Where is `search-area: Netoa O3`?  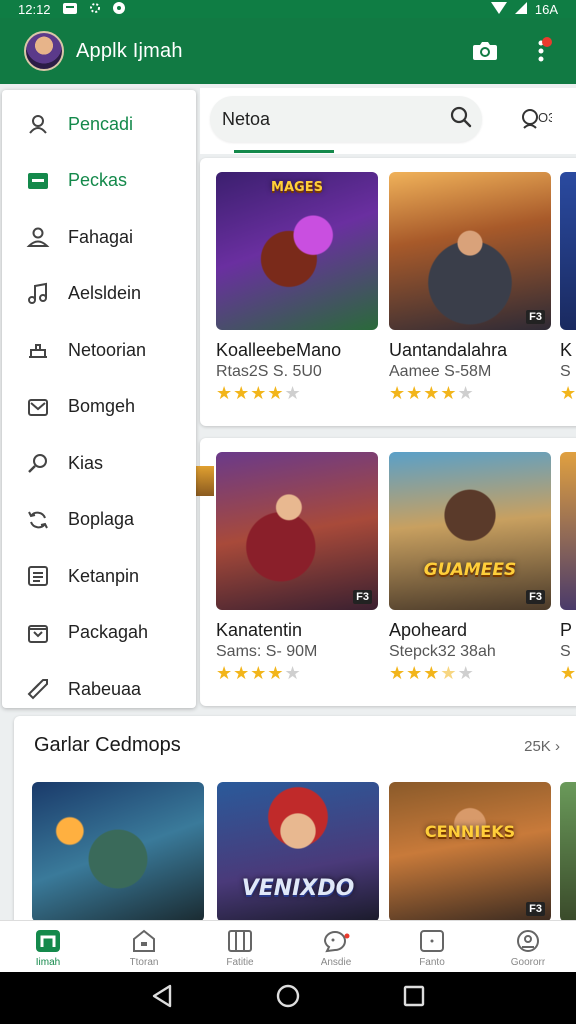
search-area: Netoa O3 is located at coordinates (388, 121).